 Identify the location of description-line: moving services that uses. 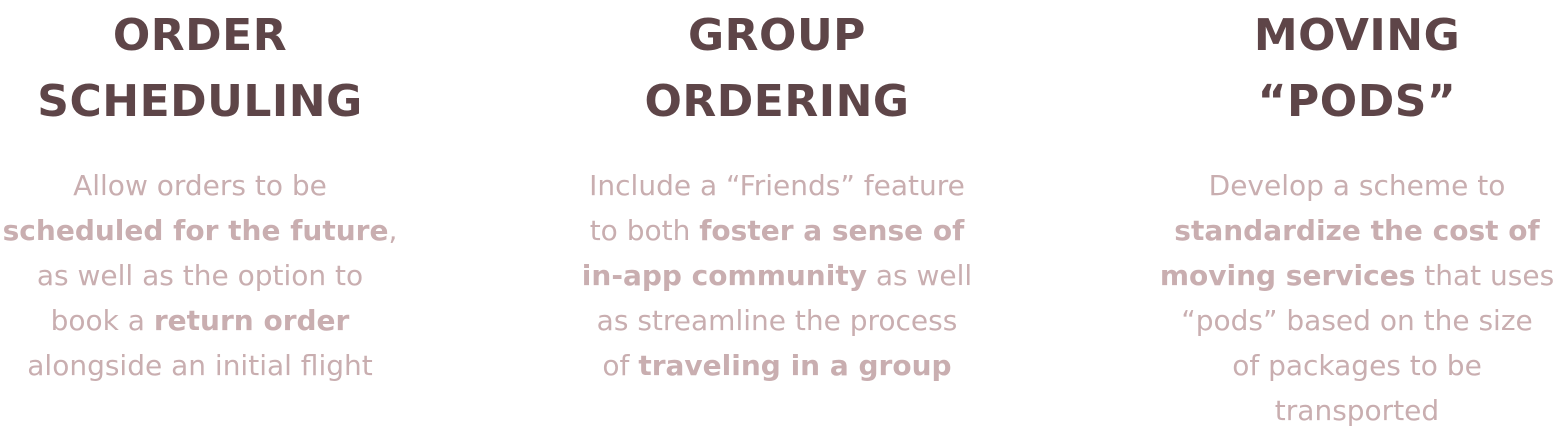
(1357, 275).